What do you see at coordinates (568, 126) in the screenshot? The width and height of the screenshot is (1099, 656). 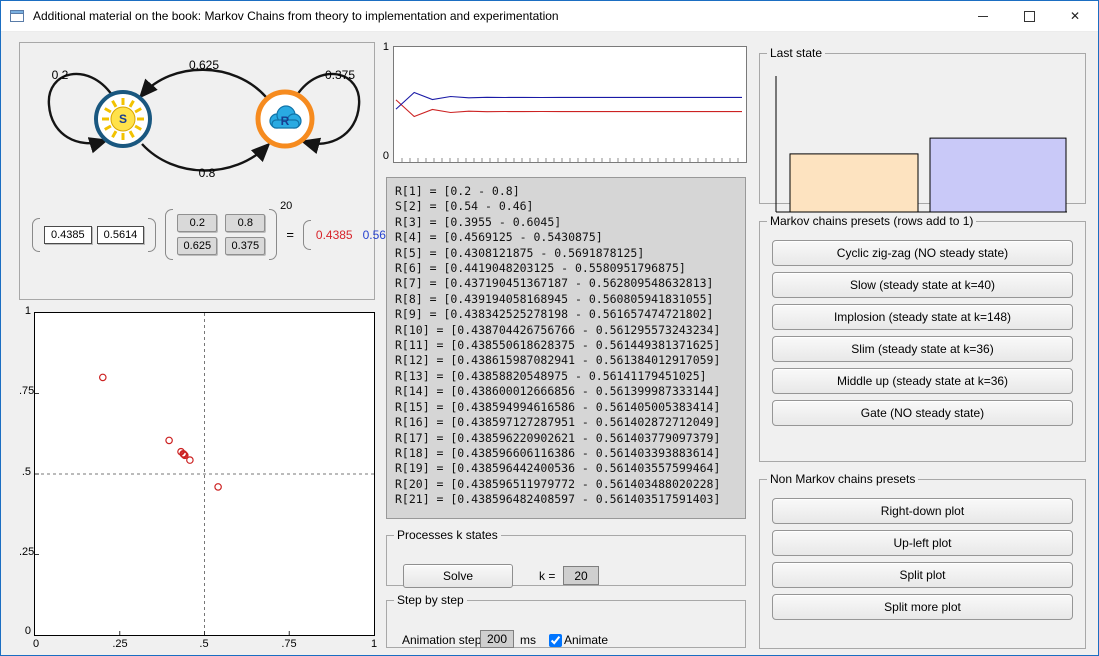 I see `convergence-canvas` at bounding box center [568, 126].